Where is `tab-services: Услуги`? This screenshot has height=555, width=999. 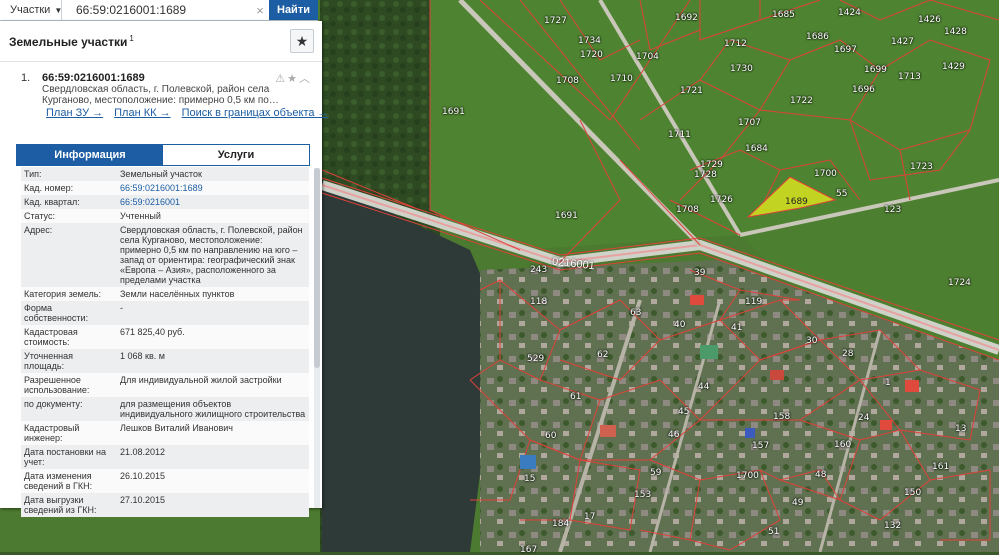
tab-services: Услуги is located at coordinates (236, 155).